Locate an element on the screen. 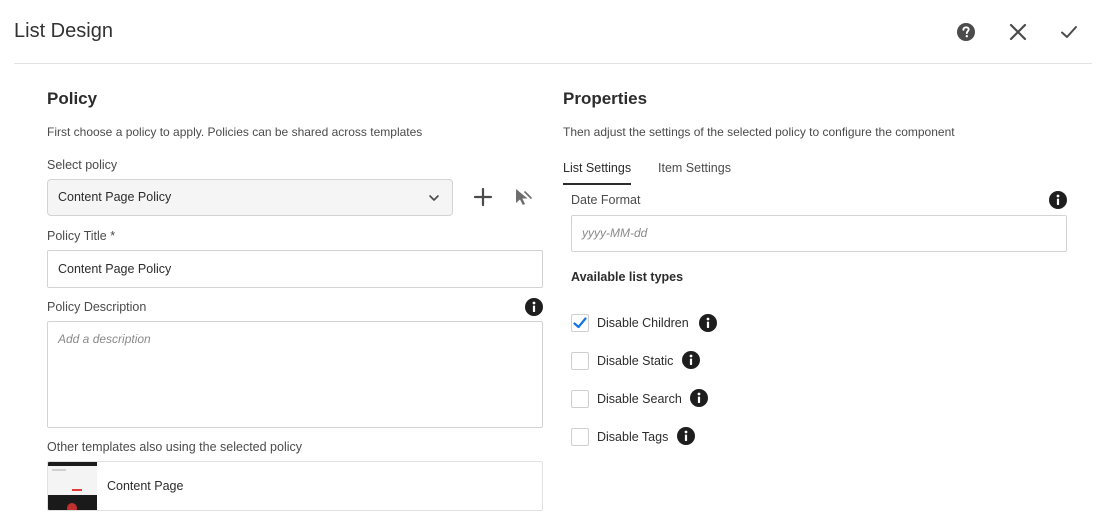 The height and width of the screenshot is (516, 1105). checkbox-label: Disable Static is located at coordinates (635, 361).